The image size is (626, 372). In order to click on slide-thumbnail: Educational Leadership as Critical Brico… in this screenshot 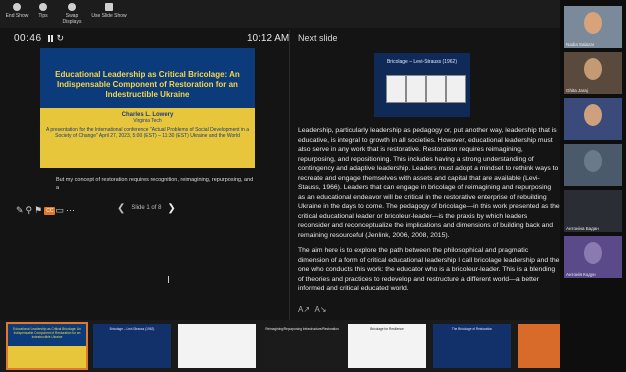, I will do `click(47, 346)`.